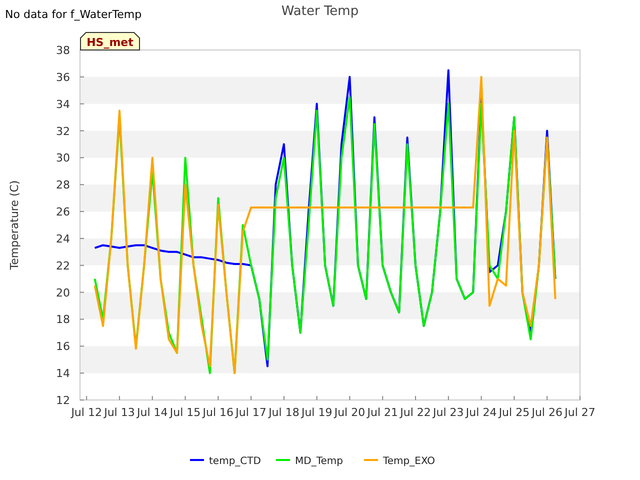  Describe the element at coordinates (152, 412) in the screenshot. I see `x-tick-label: Jul 14` at that location.